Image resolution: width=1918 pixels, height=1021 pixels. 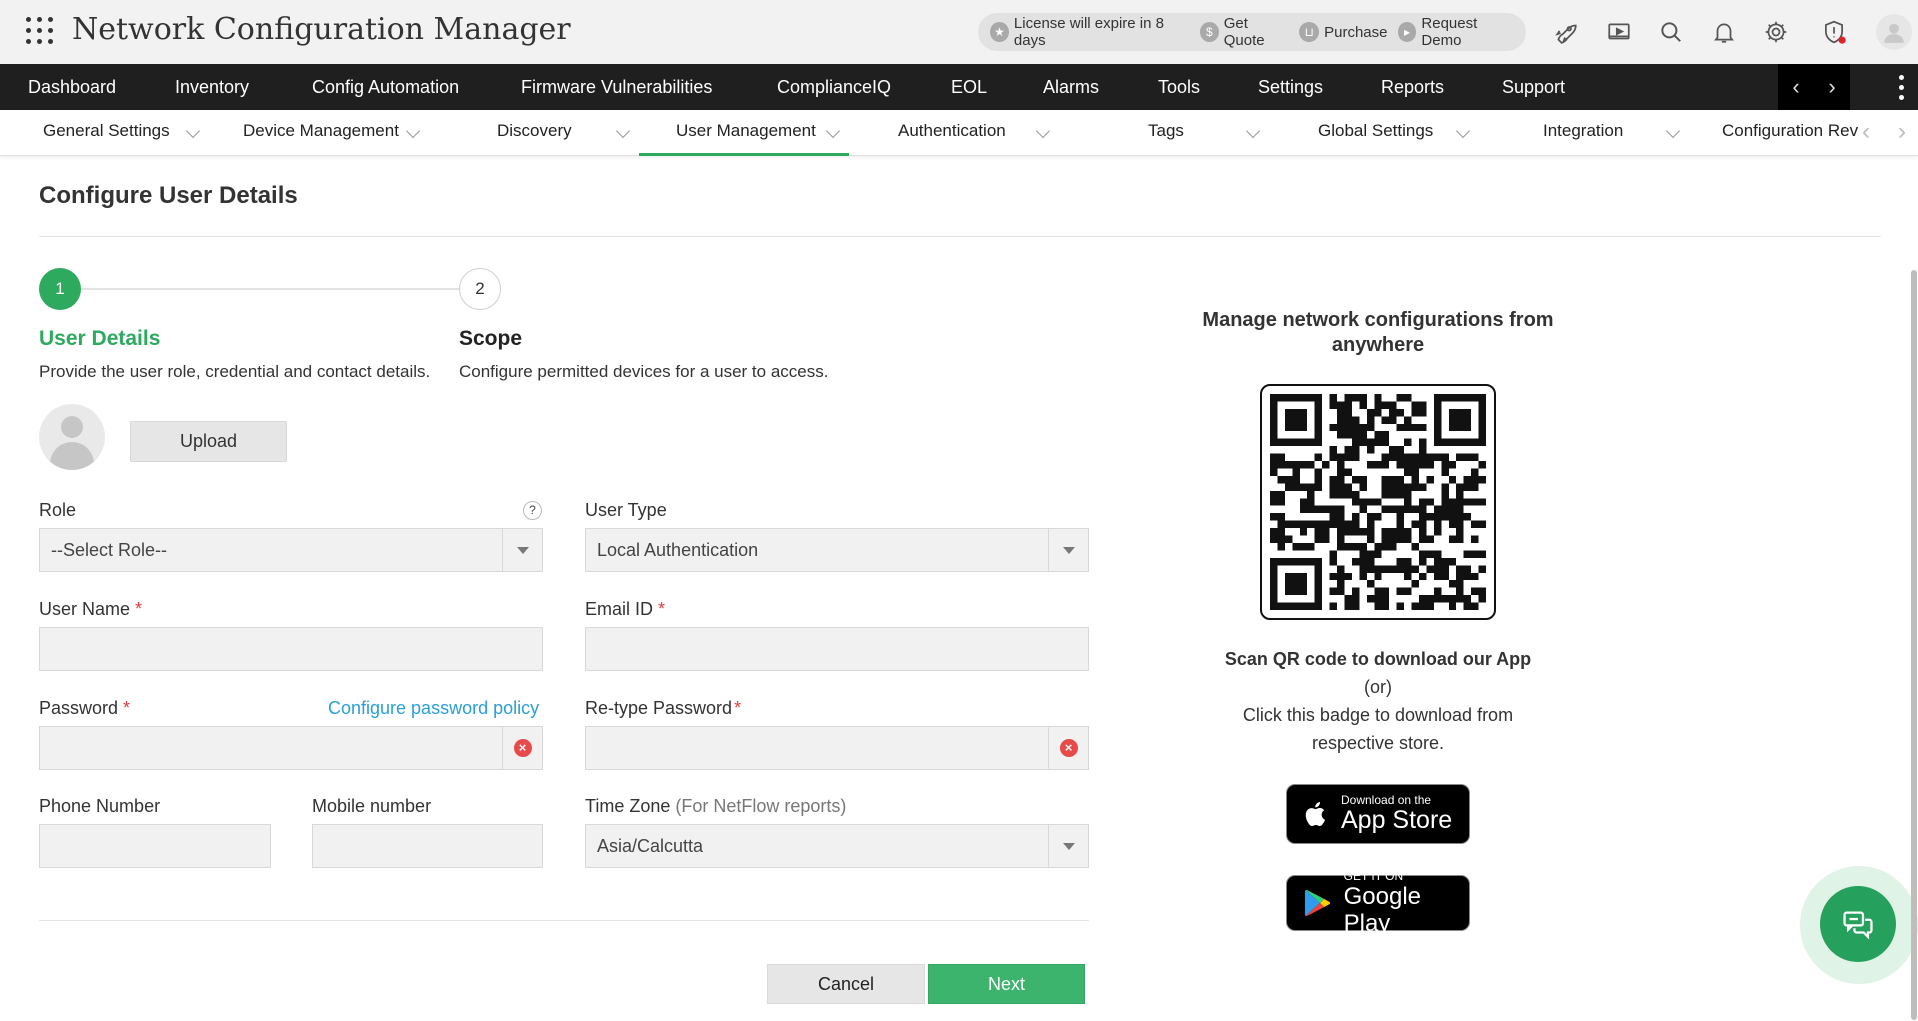 I want to click on more-menu-icon, so click(x=1901, y=87).